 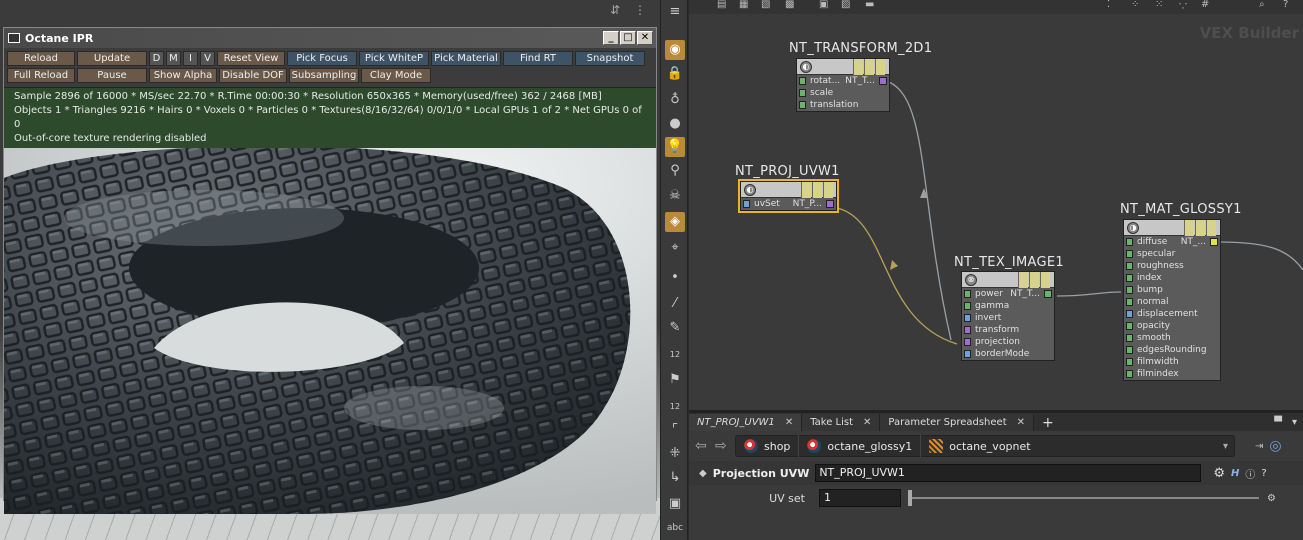 What do you see at coordinates (324, 75) in the screenshot?
I see `subsampling-button: Subsampling` at bounding box center [324, 75].